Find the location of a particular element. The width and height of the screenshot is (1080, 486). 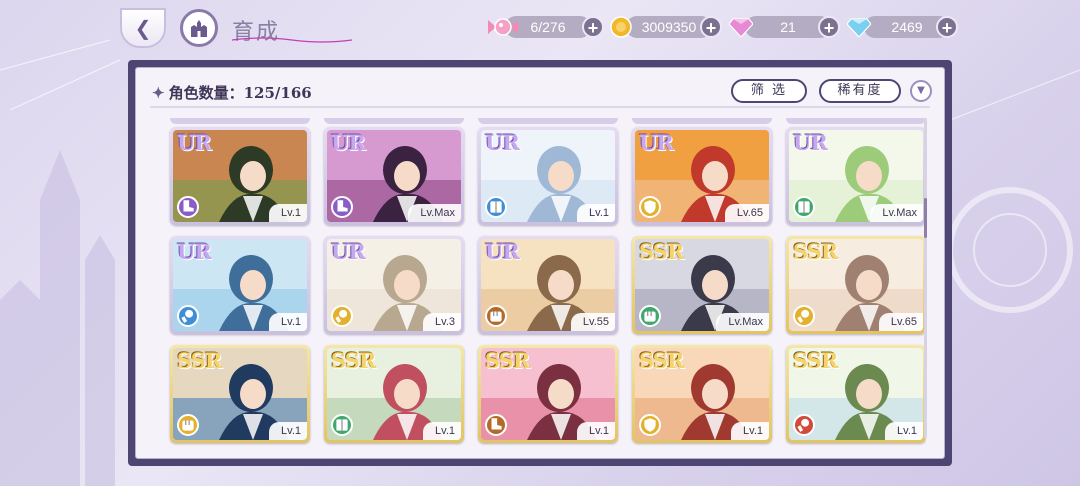

character-card: UR Lv.65 is located at coordinates (702, 176).